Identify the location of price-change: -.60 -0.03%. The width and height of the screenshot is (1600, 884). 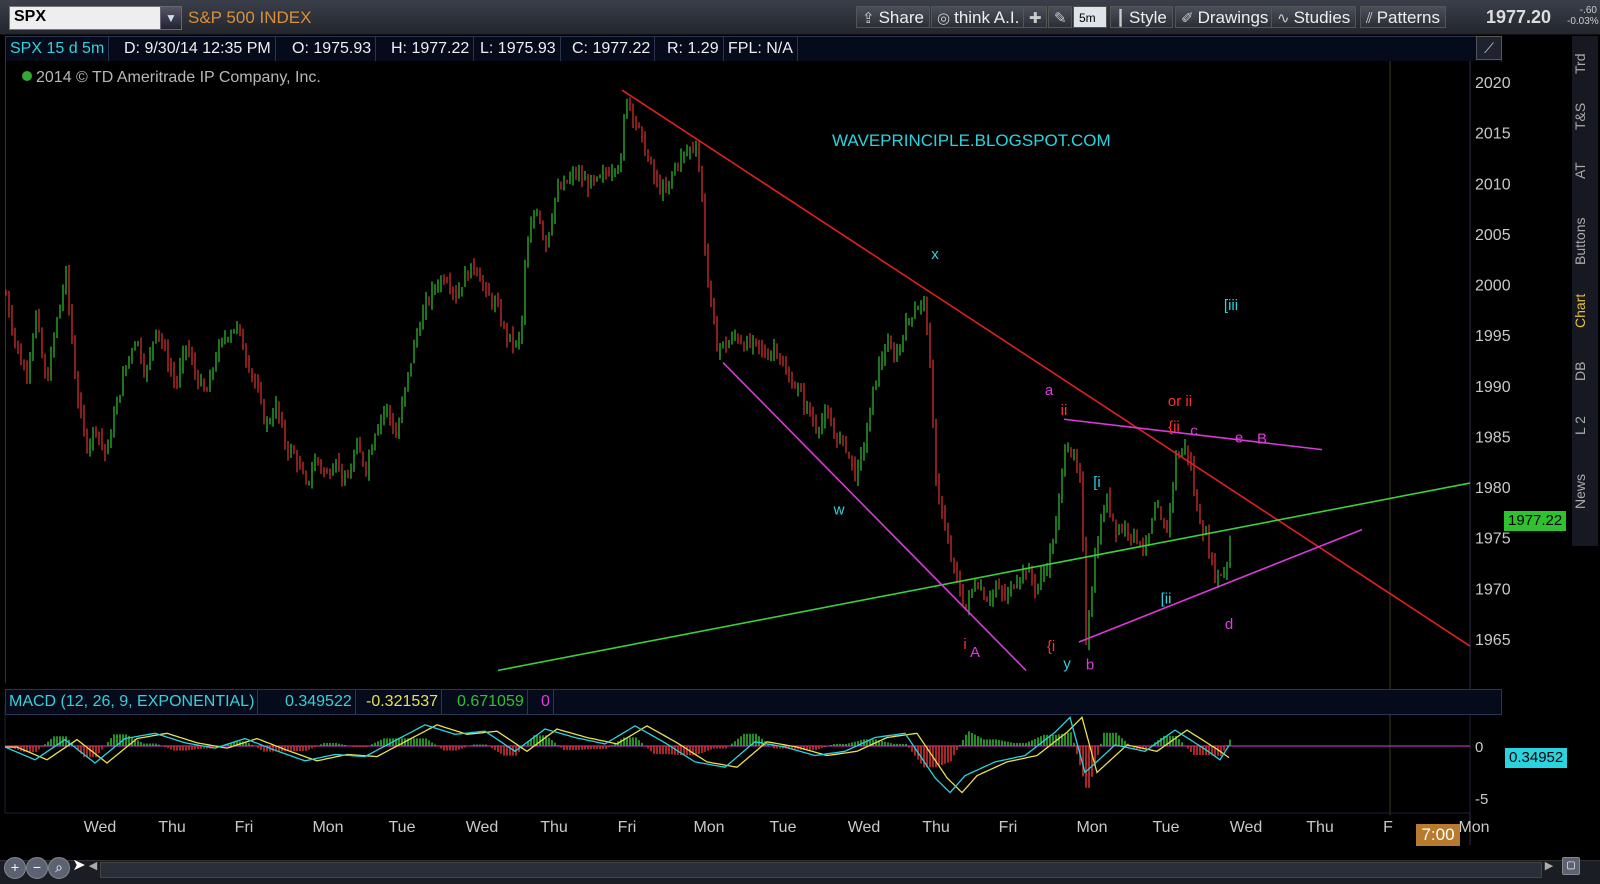
(1583, 16).